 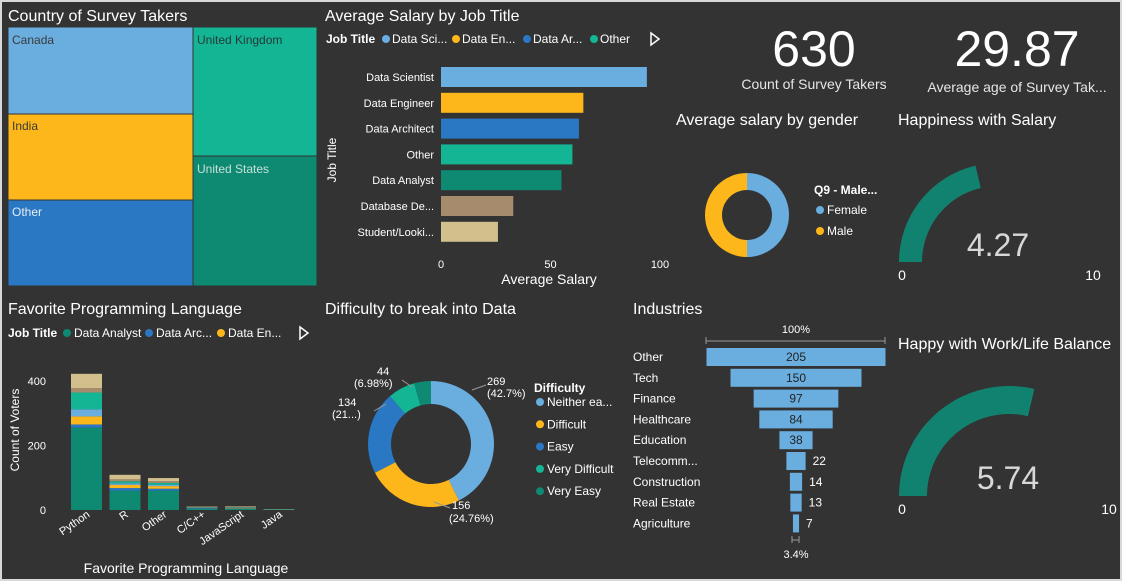 I want to click on salary-category-label: Data Engineer, so click(x=399, y=104).